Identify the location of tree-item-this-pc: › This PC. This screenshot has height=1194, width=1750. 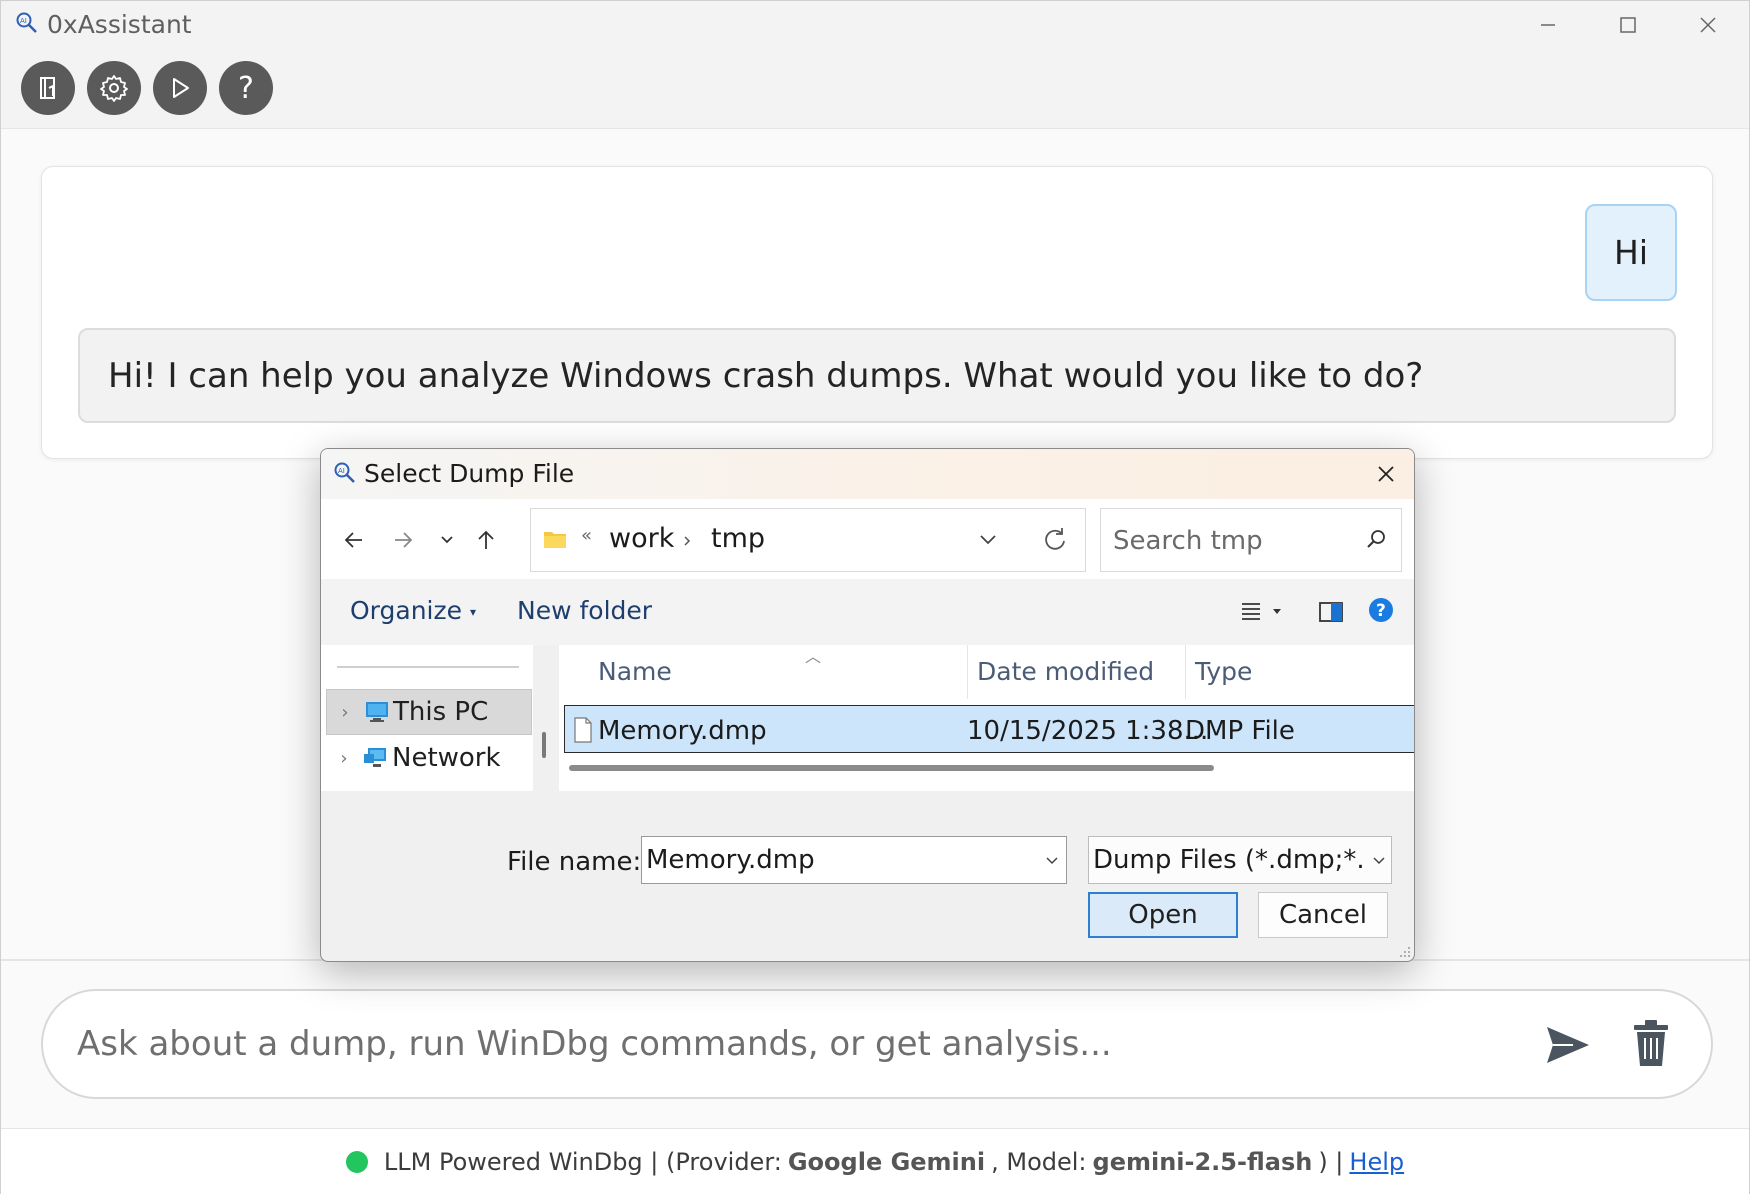
(429, 712).